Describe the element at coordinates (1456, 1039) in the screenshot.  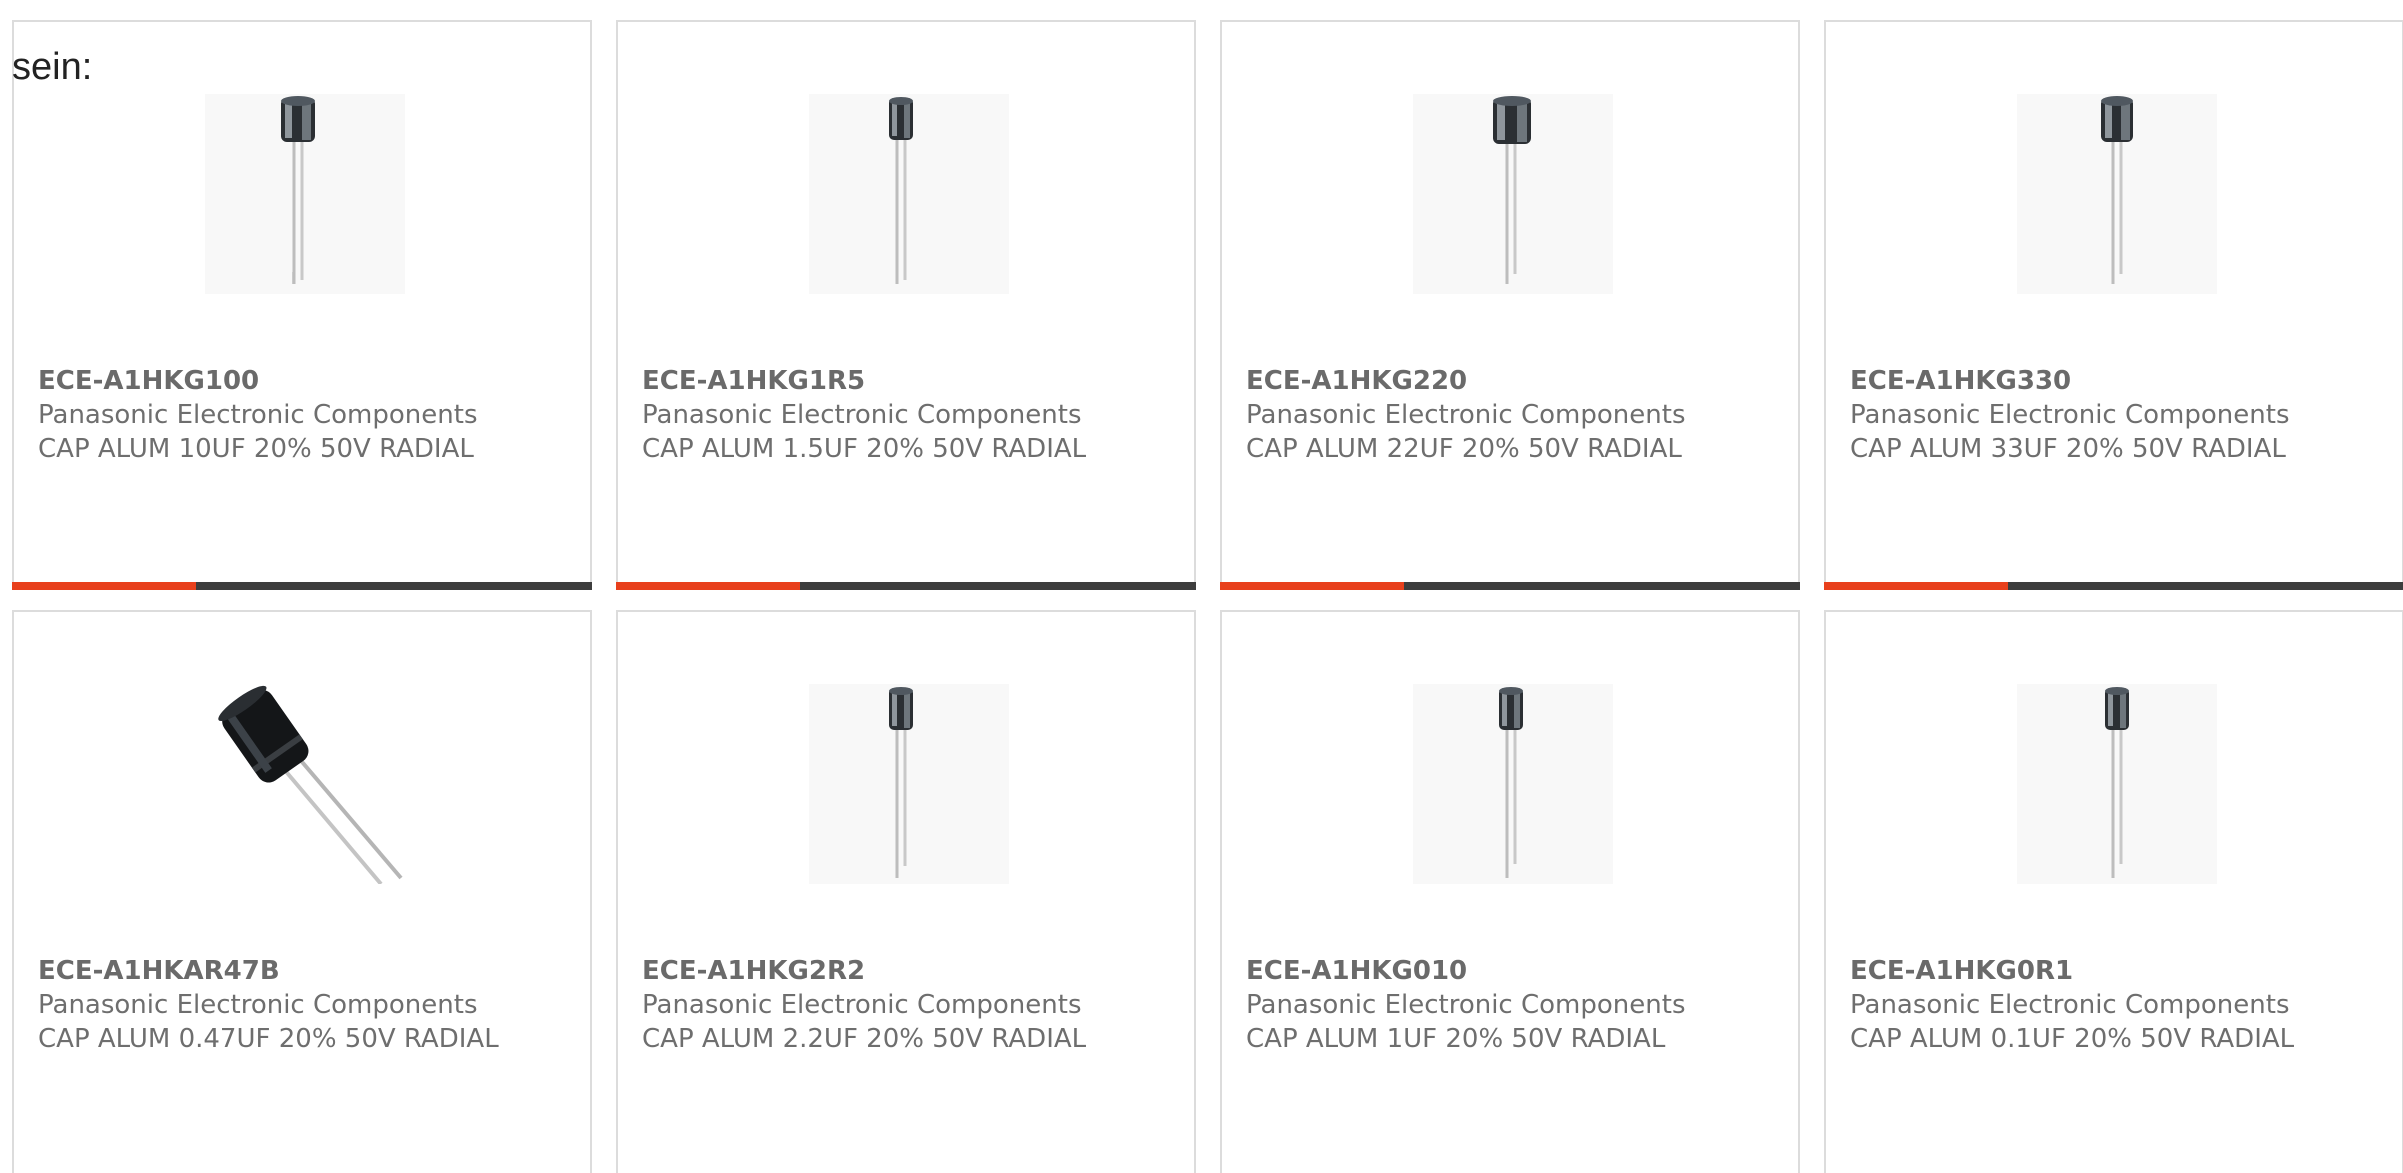
I see `description-label: CAP ALUM 1UF 20% 50V RADIAL` at that location.